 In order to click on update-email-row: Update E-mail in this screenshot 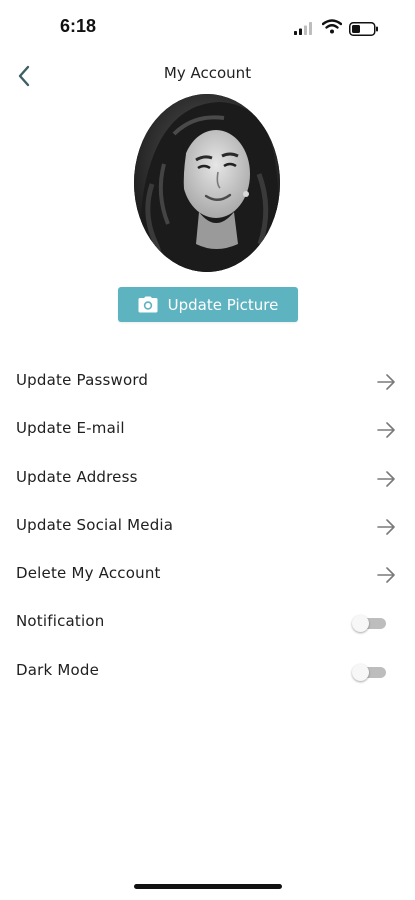, I will do `click(207, 430)`.